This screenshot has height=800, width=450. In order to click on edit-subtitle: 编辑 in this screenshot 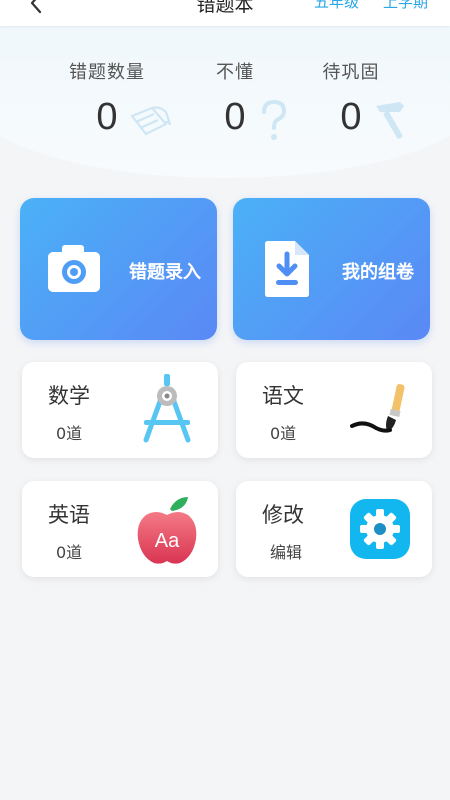, I will do `click(286, 552)`.